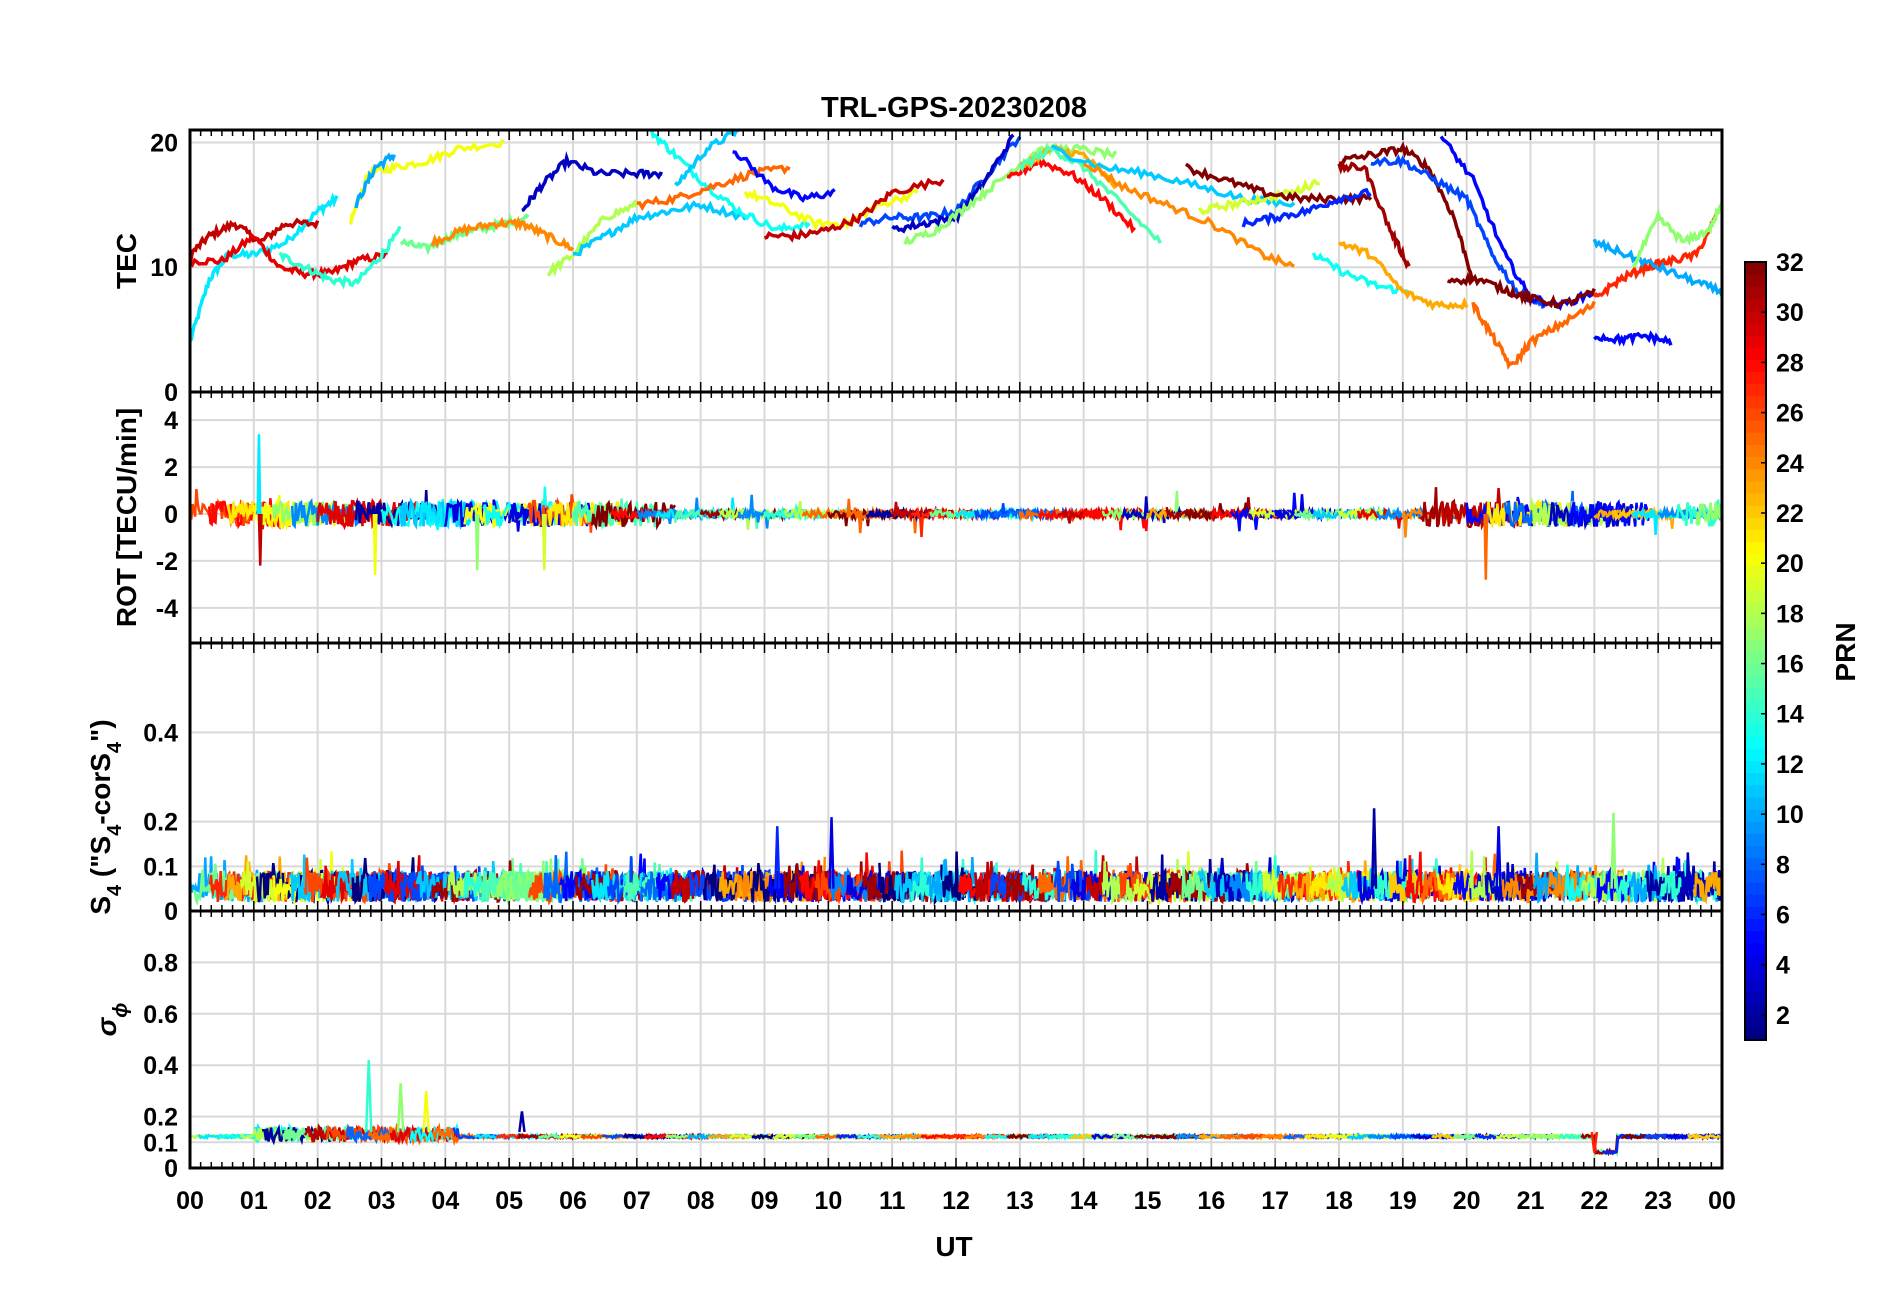 The image size is (1902, 1292). Describe the element at coordinates (254, 1201) in the screenshot. I see `x-tick-label: 01` at that location.